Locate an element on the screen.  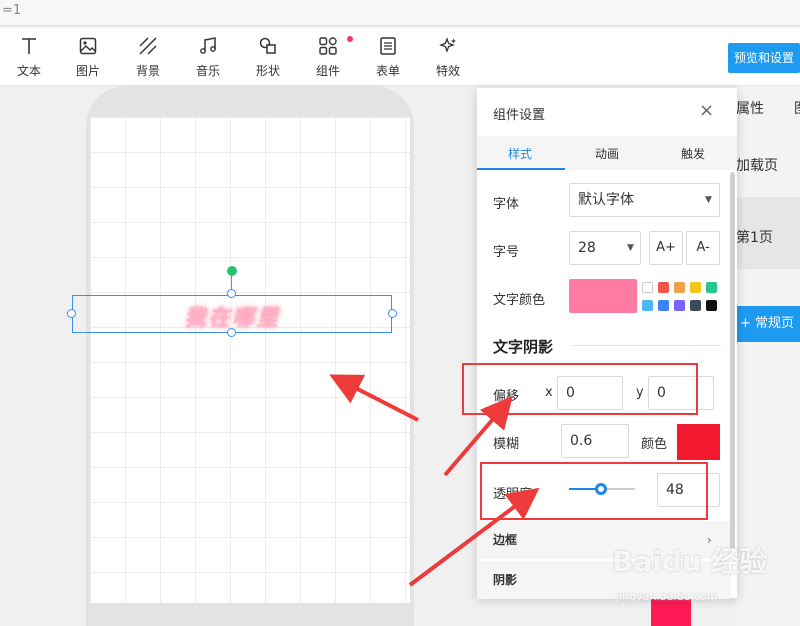
tab-trigger: 触发 is located at coordinates (693, 153).